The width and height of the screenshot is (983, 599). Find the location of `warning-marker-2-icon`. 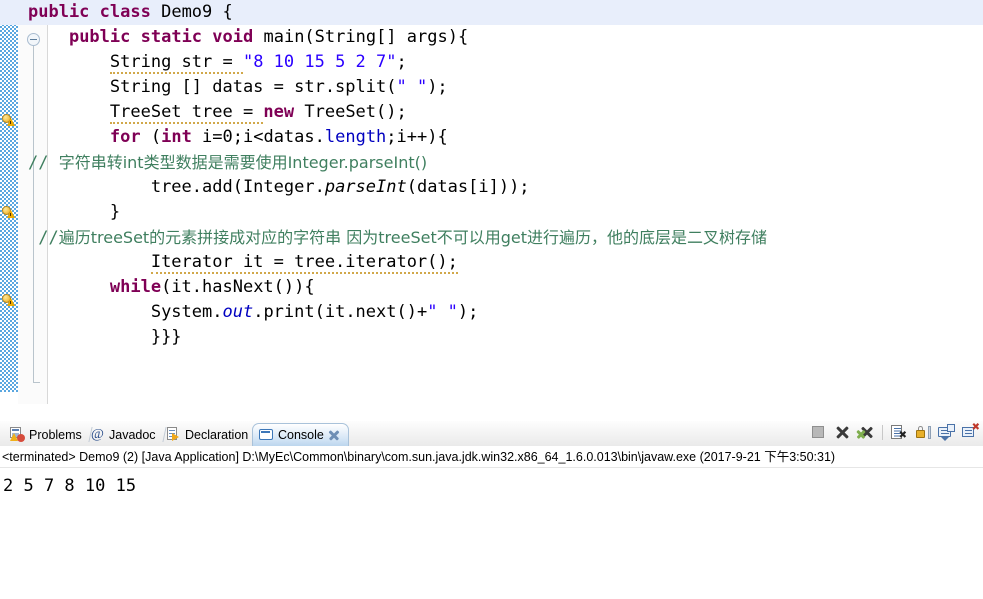

warning-marker-2-icon is located at coordinates (9, 212).